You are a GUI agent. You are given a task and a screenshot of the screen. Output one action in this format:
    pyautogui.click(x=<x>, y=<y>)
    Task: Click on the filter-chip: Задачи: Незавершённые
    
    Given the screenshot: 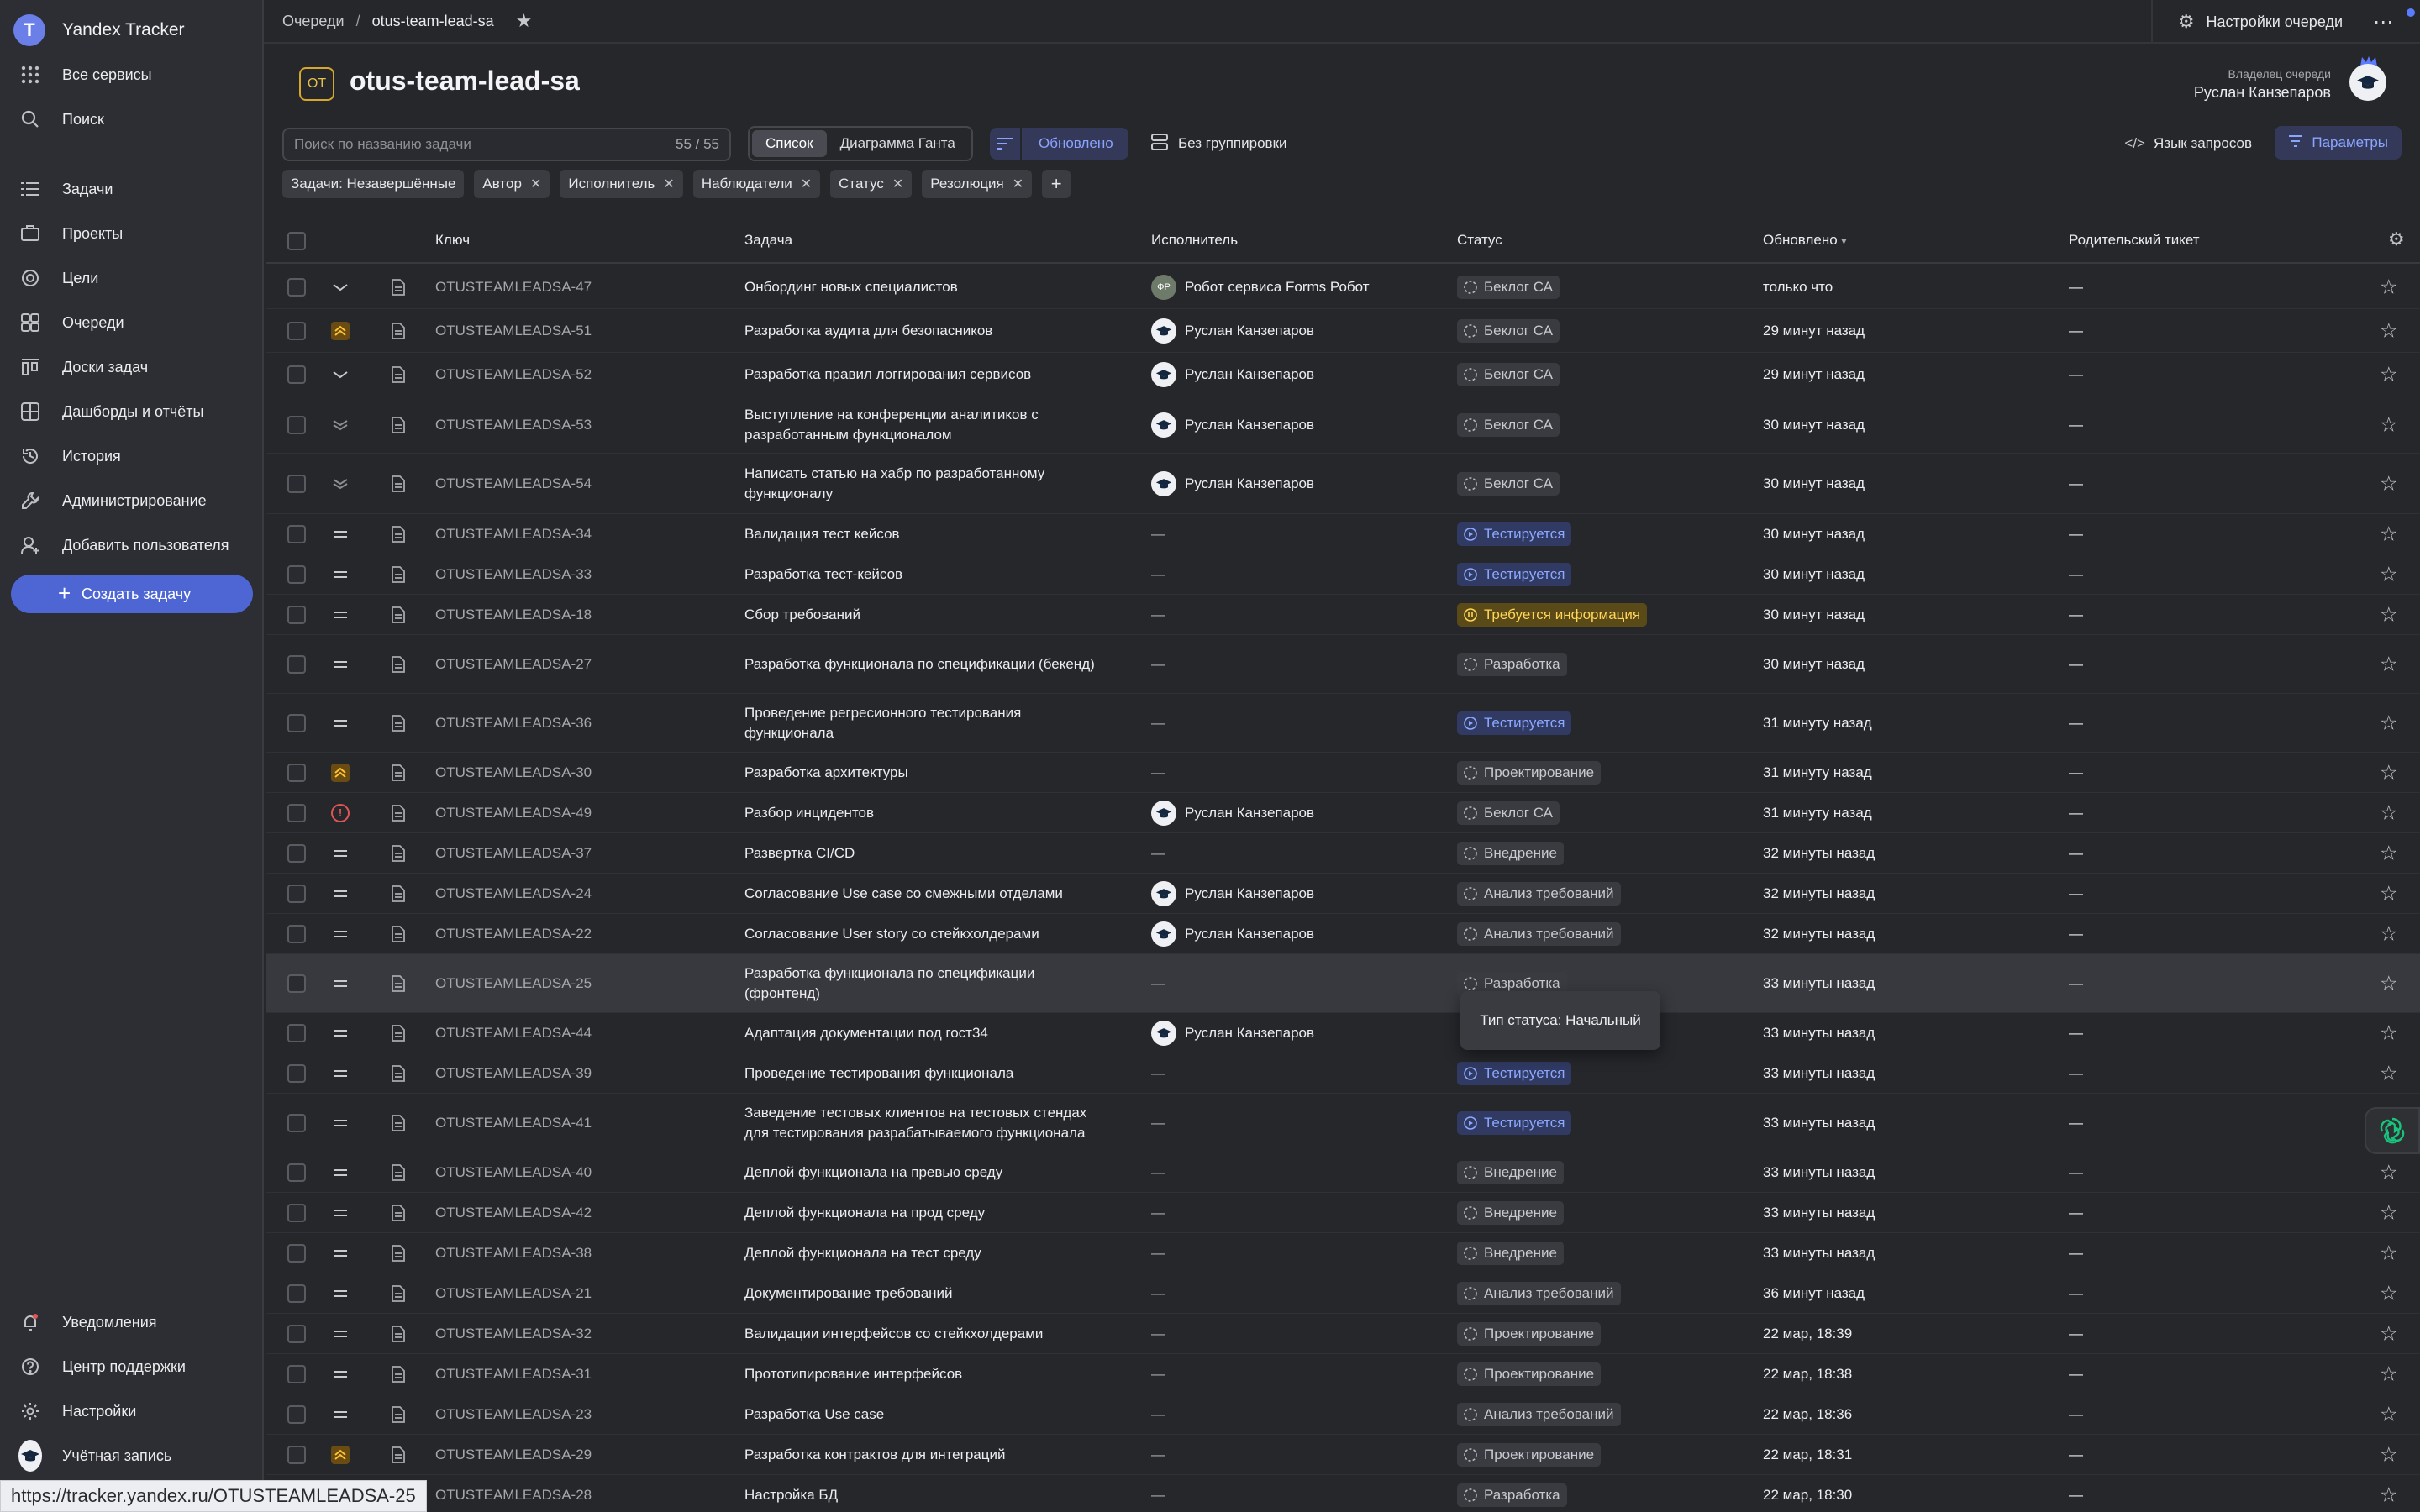 What is the action you would take?
    pyautogui.click(x=374, y=184)
    